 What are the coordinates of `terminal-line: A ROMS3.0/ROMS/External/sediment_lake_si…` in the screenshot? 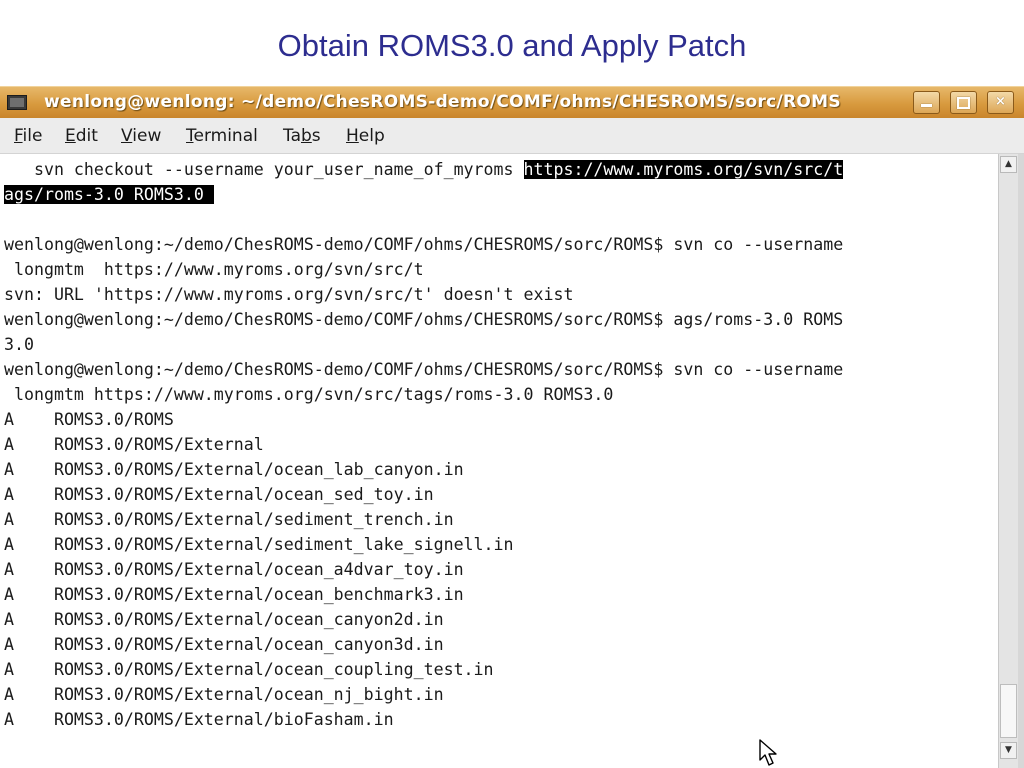 It's located at (259, 544).